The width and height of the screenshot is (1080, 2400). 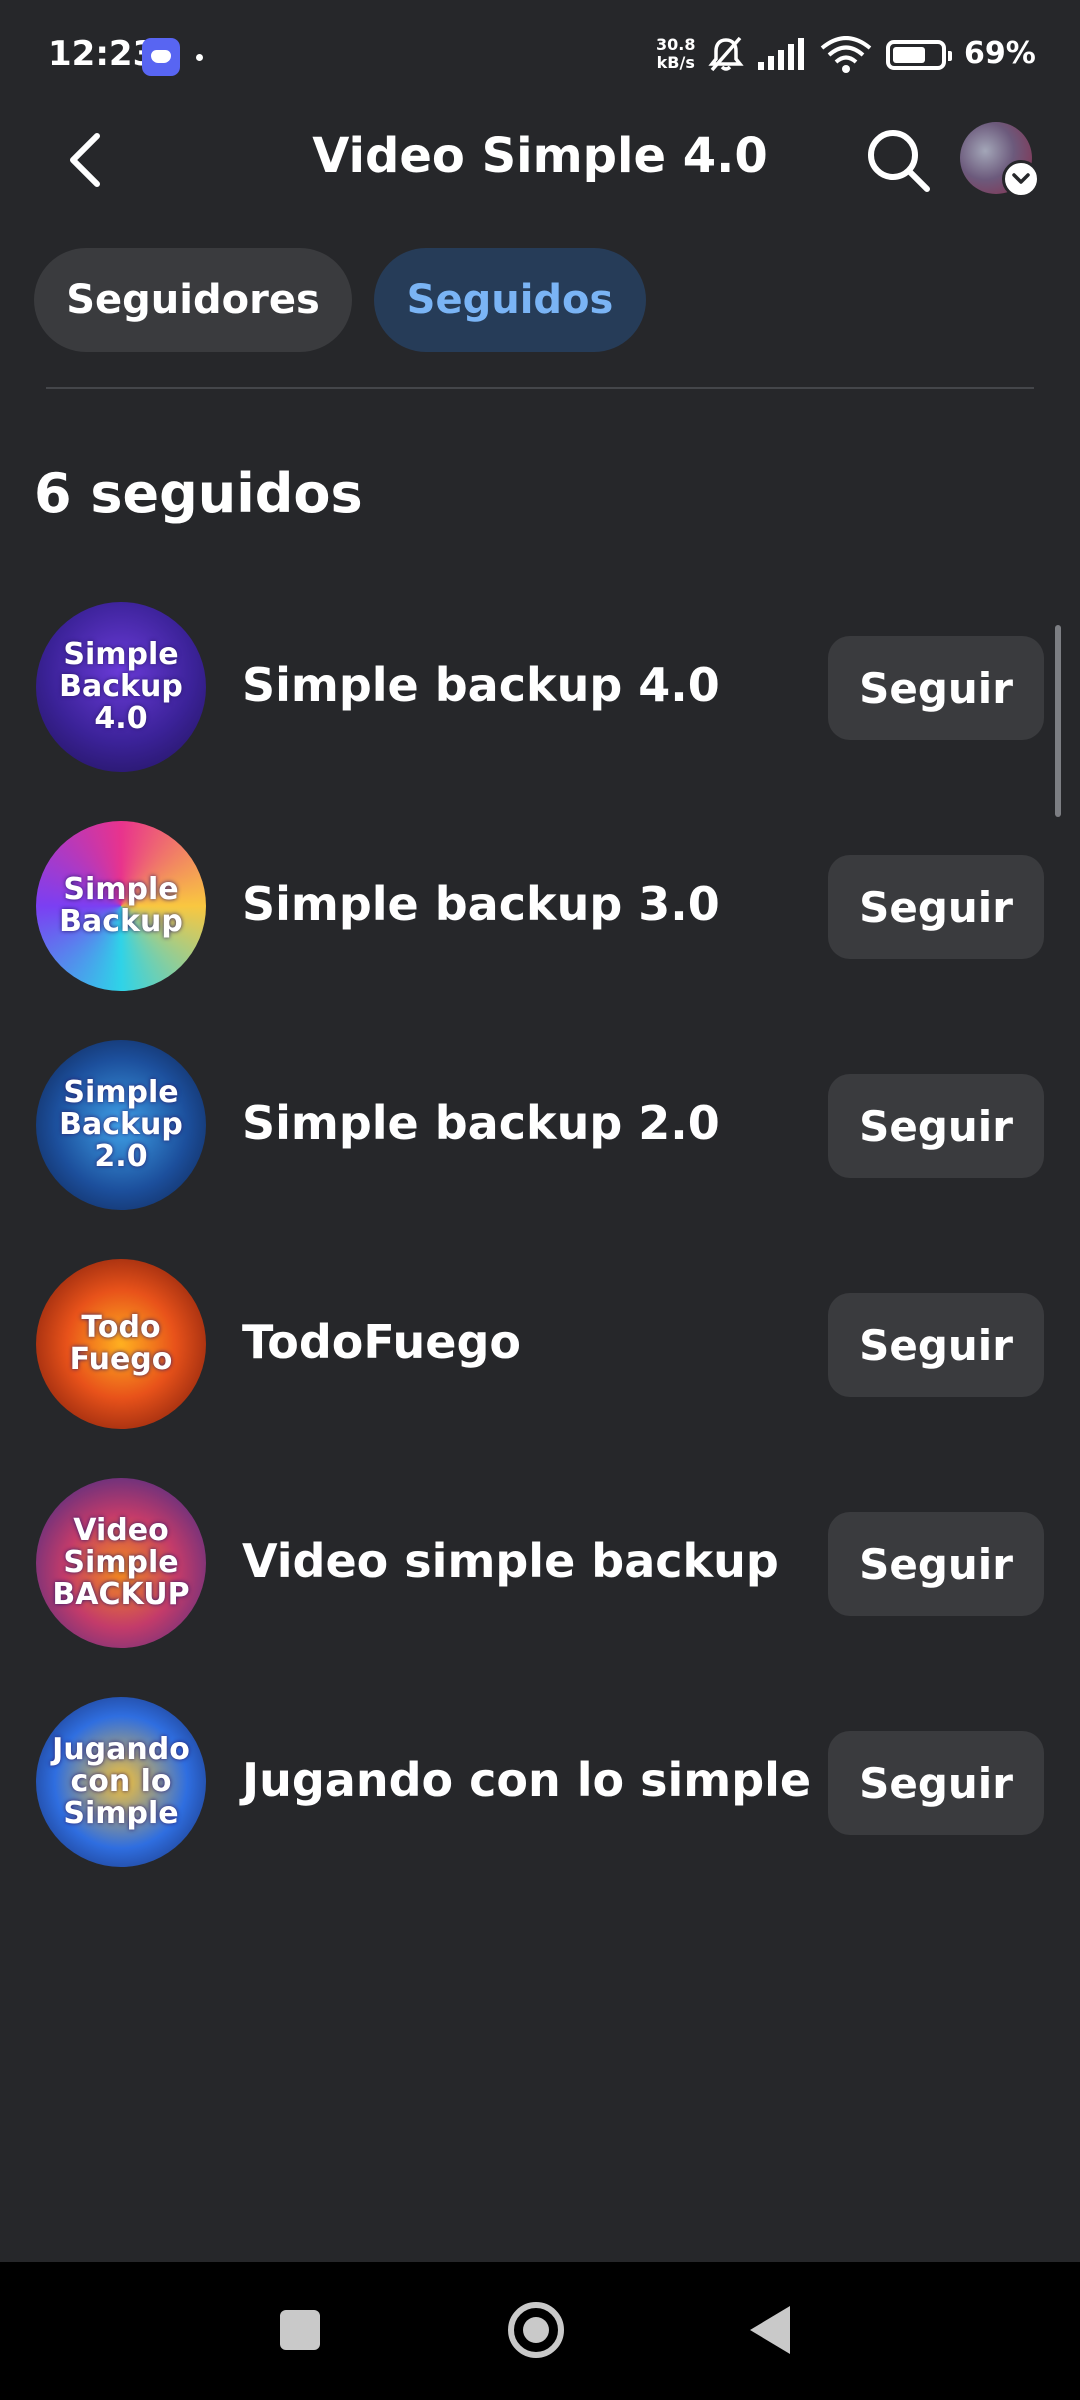 What do you see at coordinates (1000, 53) in the screenshot?
I see `battery-percent: 69%` at bounding box center [1000, 53].